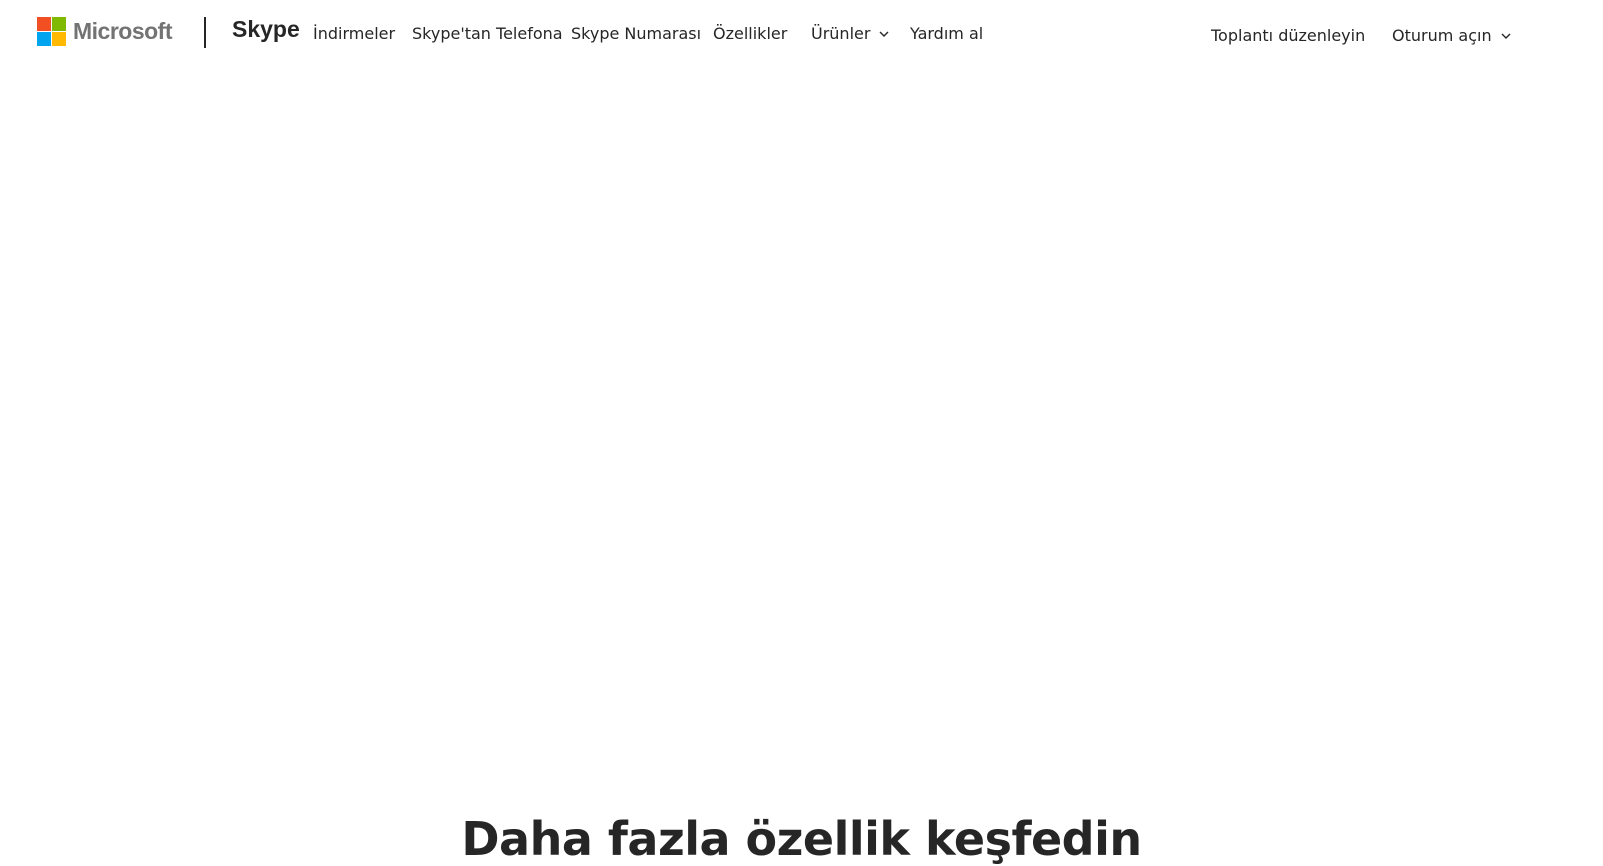  Describe the element at coordinates (801, 839) in the screenshot. I see `section-title: Daha fazla özellik keşfedin` at that location.